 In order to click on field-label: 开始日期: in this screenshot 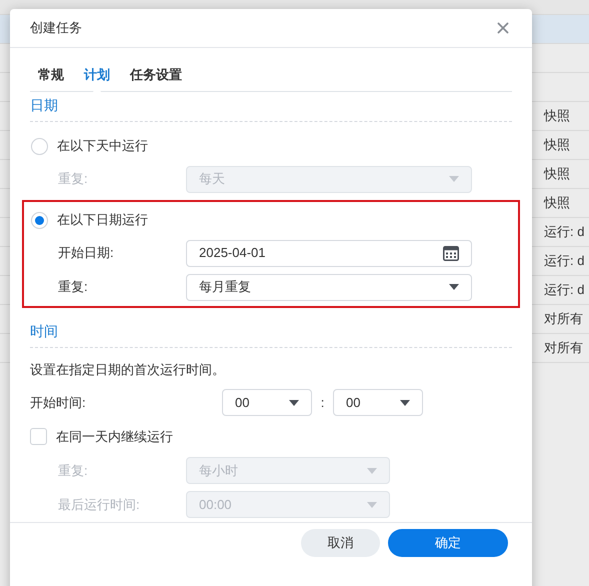, I will do `click(86, 253)`.